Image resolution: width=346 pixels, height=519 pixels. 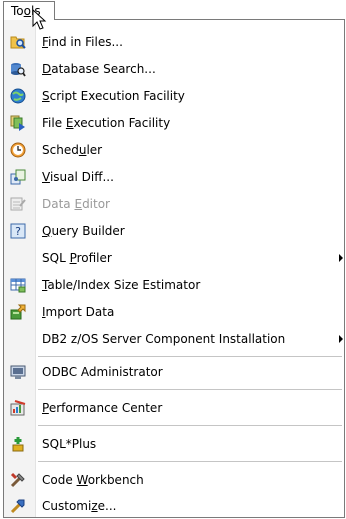 I want to click on script-execution-icon, so click(x=18, y=96).